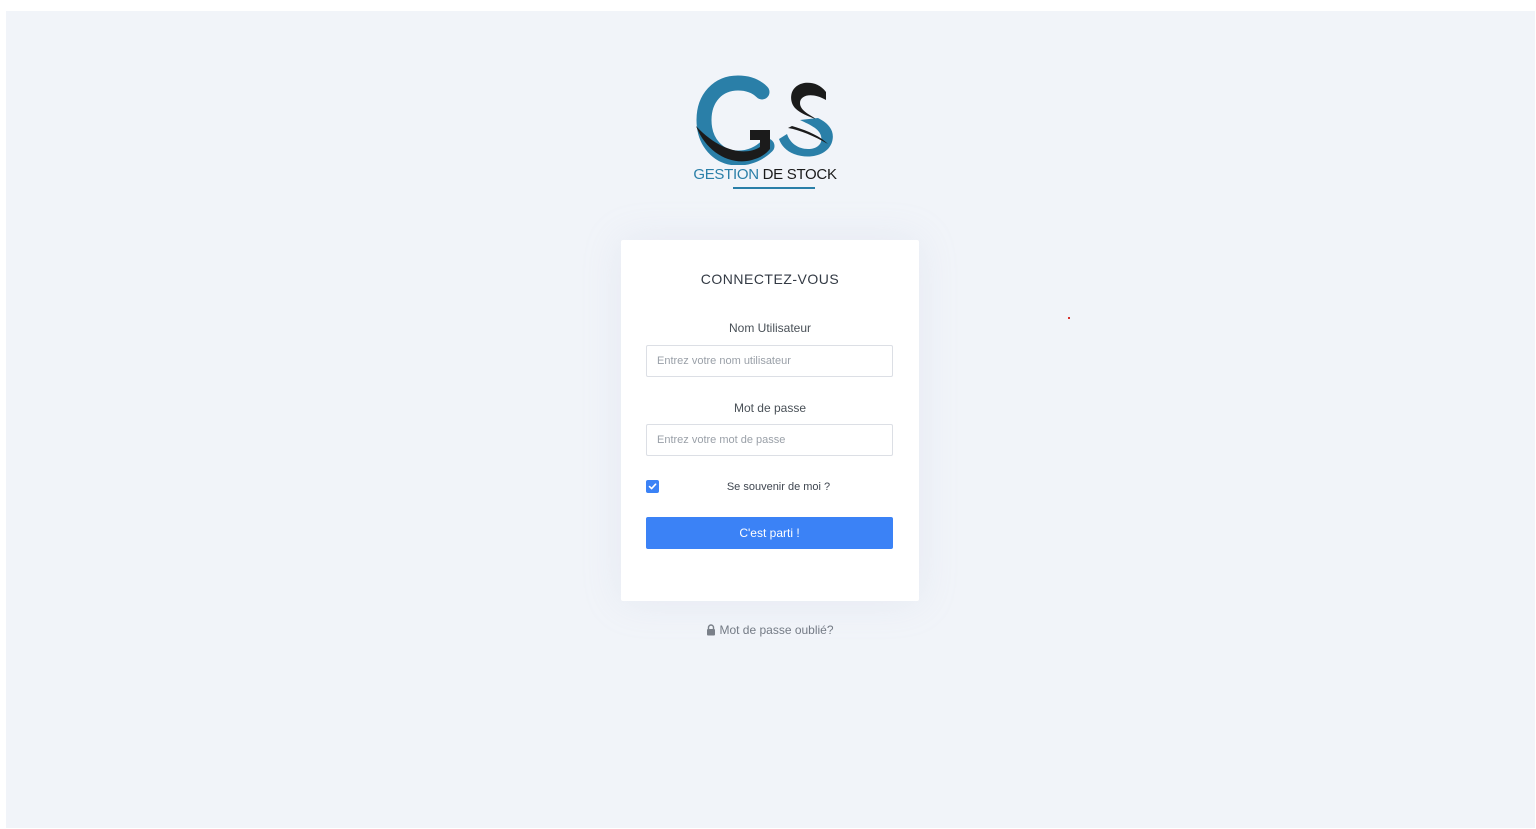 Image resolution: width=1536 pixels, height=829 pixels. I want to click on forgot-password-label: Mot de passe oublié?, so click(776, 630).